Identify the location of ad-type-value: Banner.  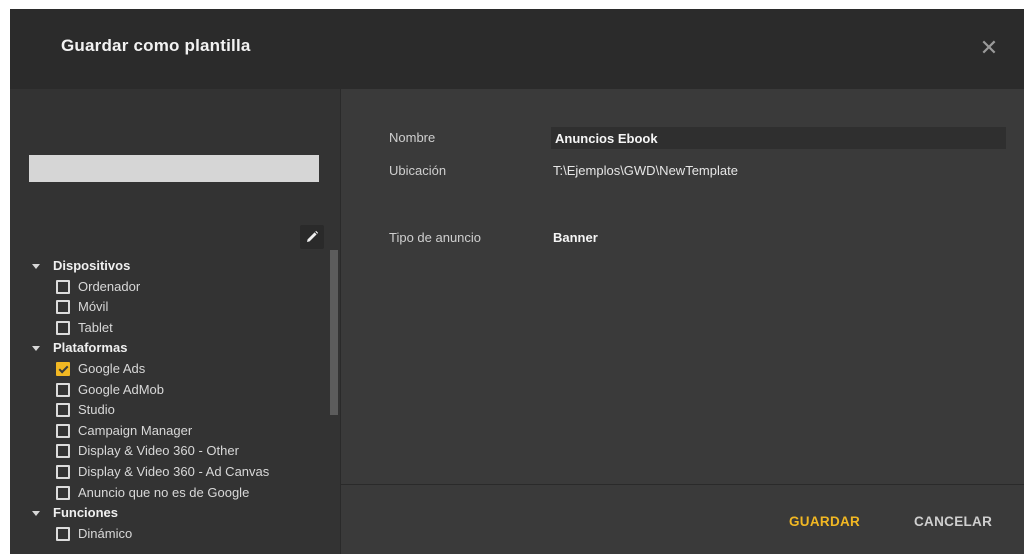
(575, 237).